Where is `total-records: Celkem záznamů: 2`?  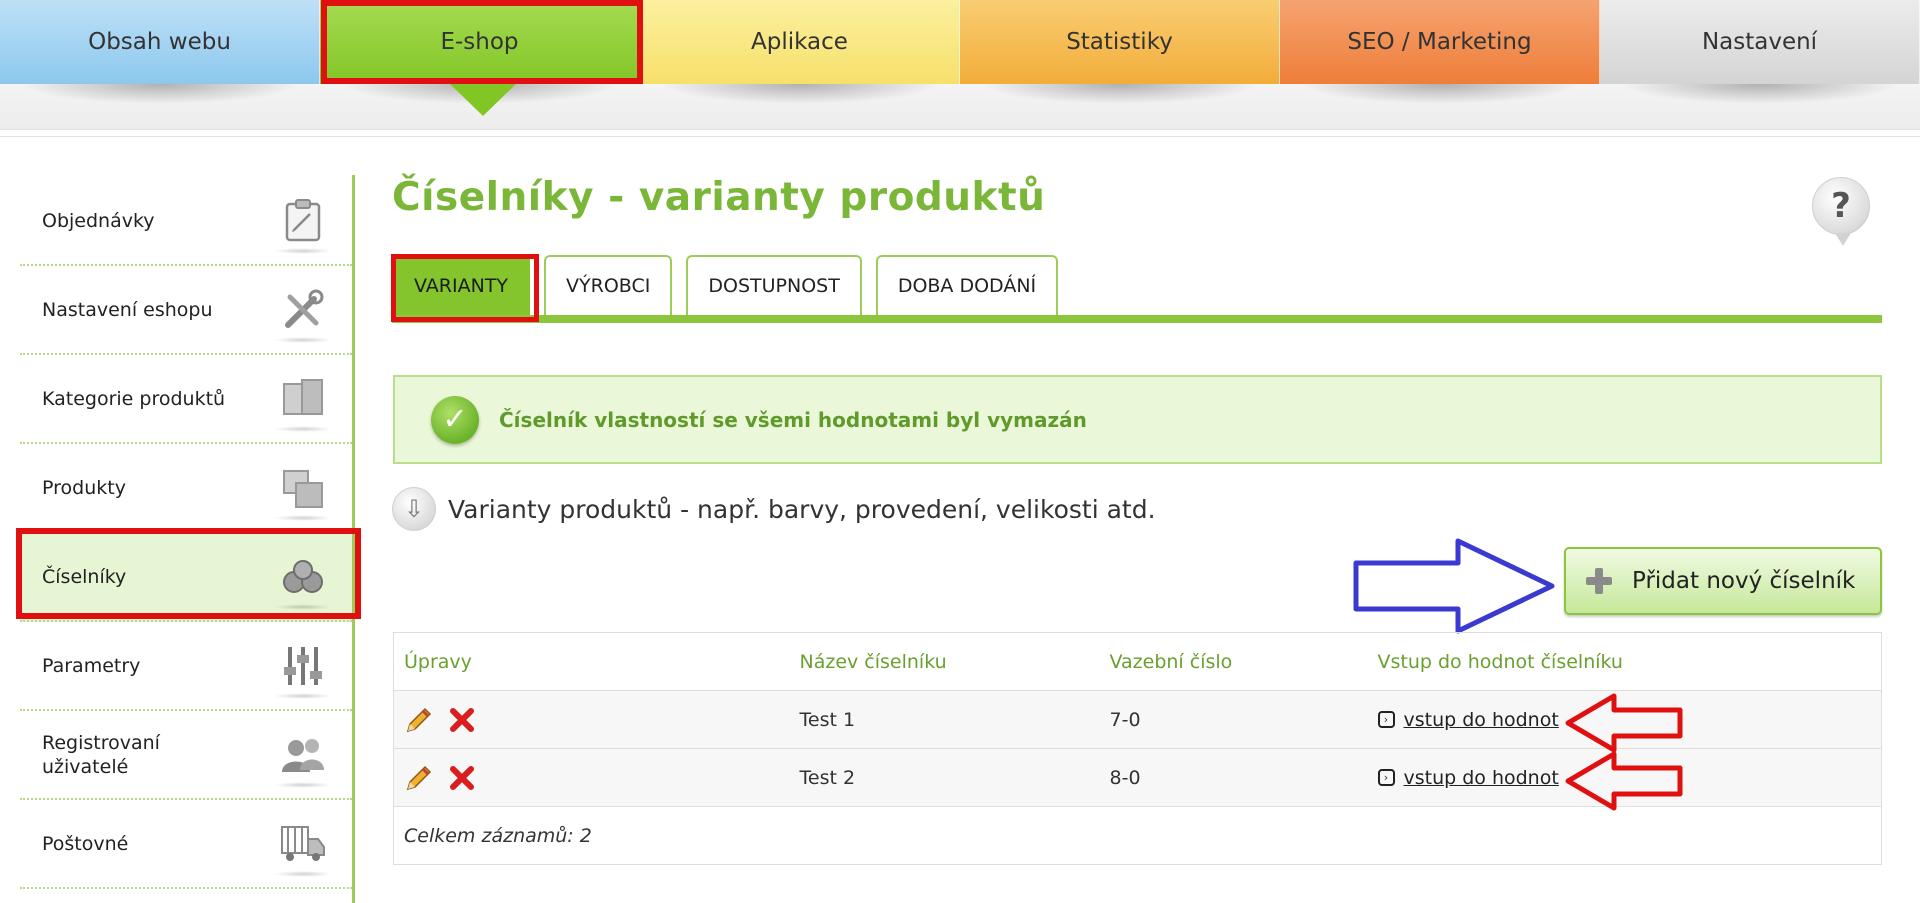
total-records: Celkem záznamů: 2 is located at coordinates (1137, 835).